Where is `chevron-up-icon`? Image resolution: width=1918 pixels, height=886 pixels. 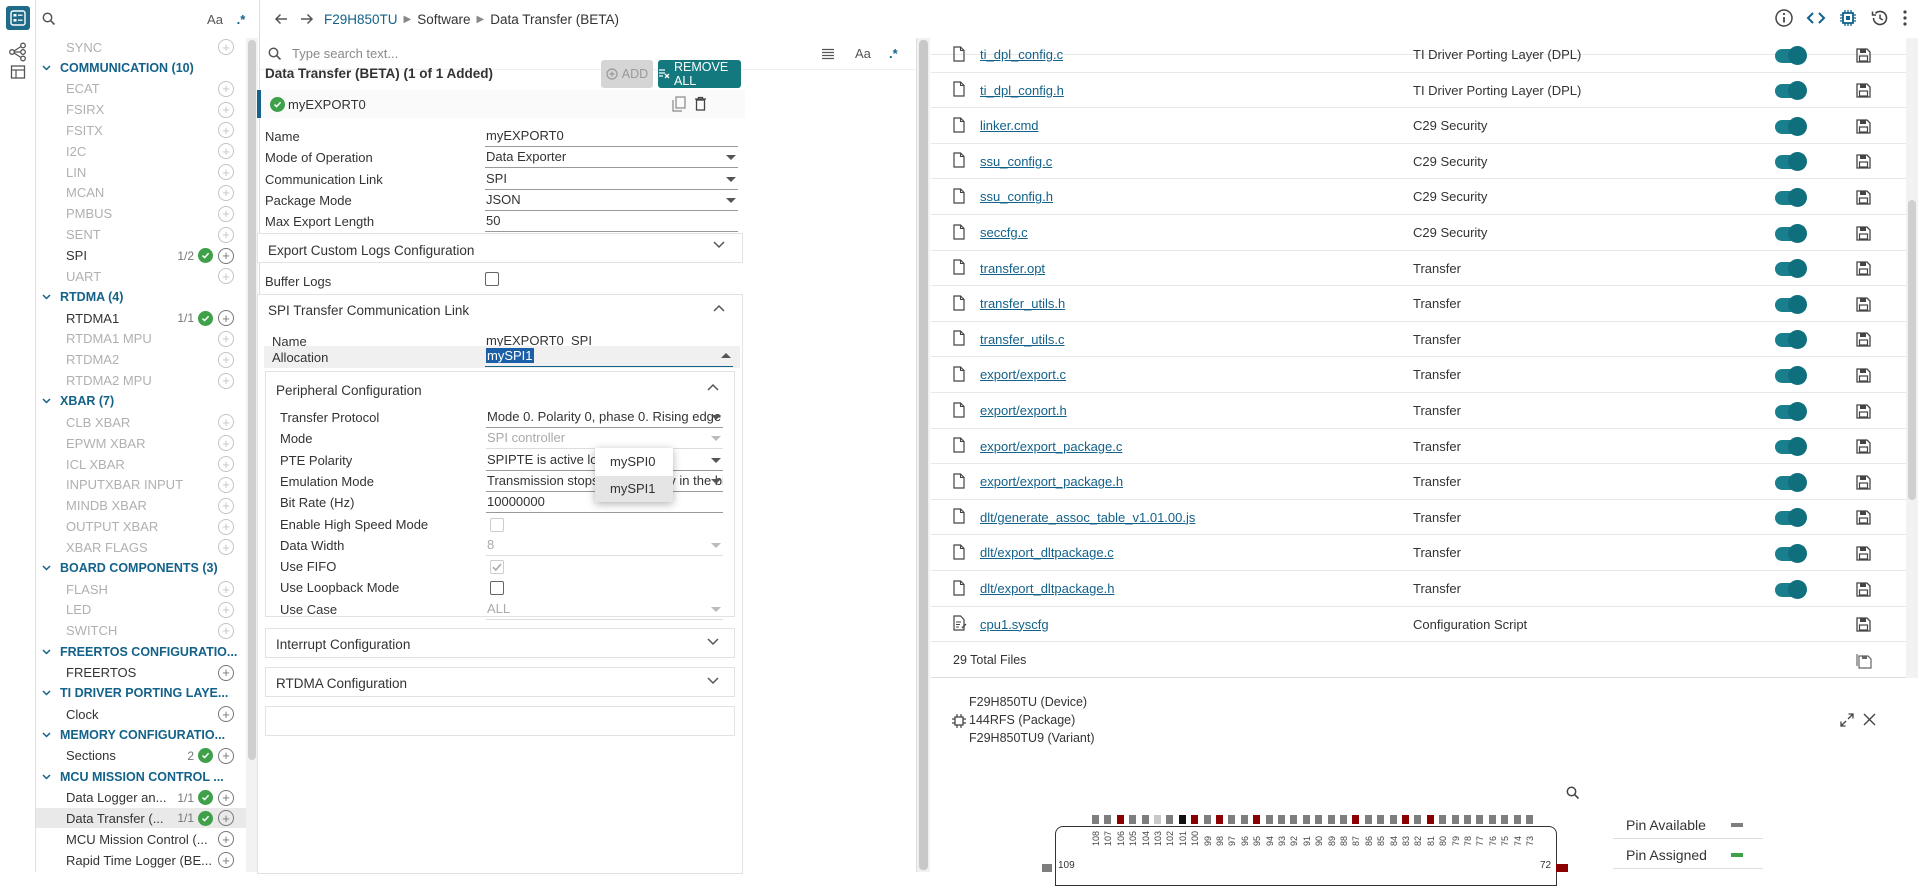
chevron-up-icon is located at coordinates (713, 387).